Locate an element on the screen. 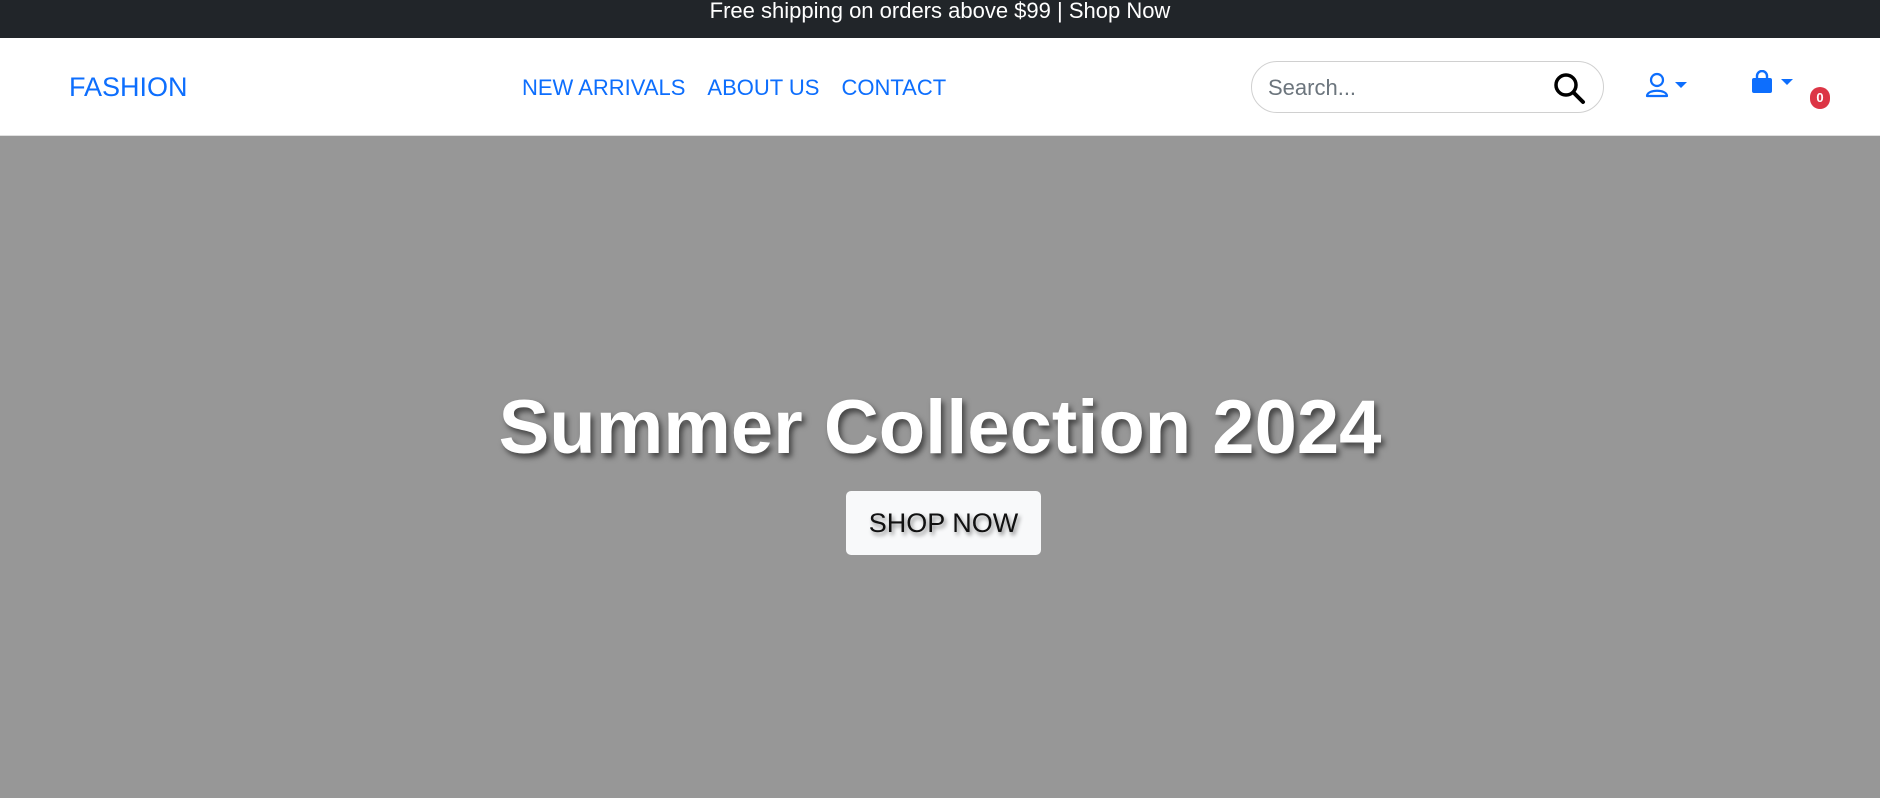 This screenshot has width=1880, height=801. hero-title: Summer Collection 2024 is located at coordinates (940, 427).